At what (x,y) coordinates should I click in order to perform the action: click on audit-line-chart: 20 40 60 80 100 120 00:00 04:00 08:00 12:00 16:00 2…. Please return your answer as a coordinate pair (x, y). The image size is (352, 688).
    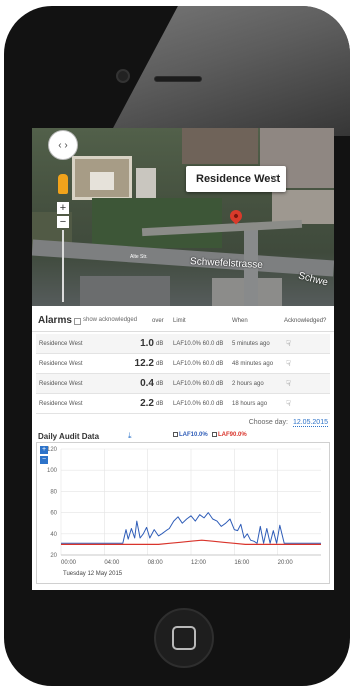
    Looking at the image, I should click on (184, 506).